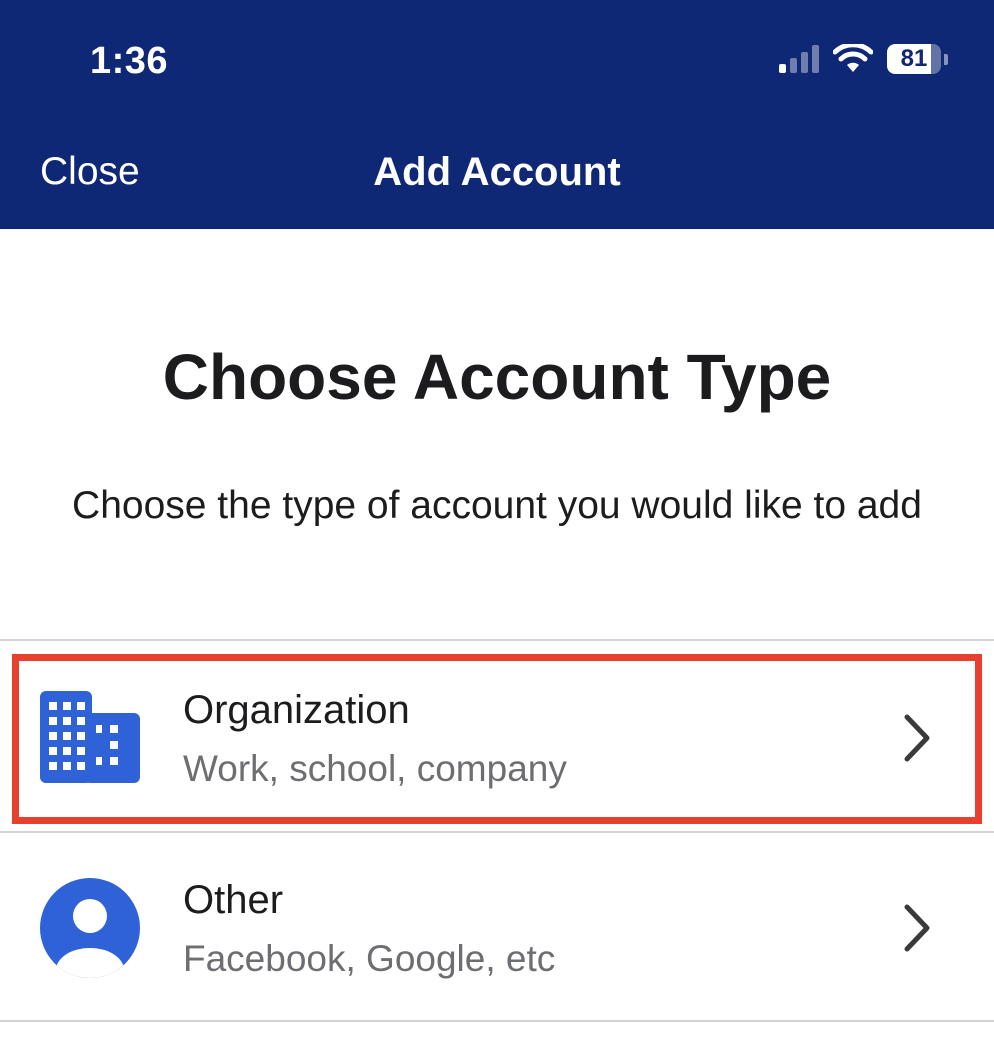 This screenshot has width=994, height=1048. I want to click on option-title: Organization, so click(296, 710).